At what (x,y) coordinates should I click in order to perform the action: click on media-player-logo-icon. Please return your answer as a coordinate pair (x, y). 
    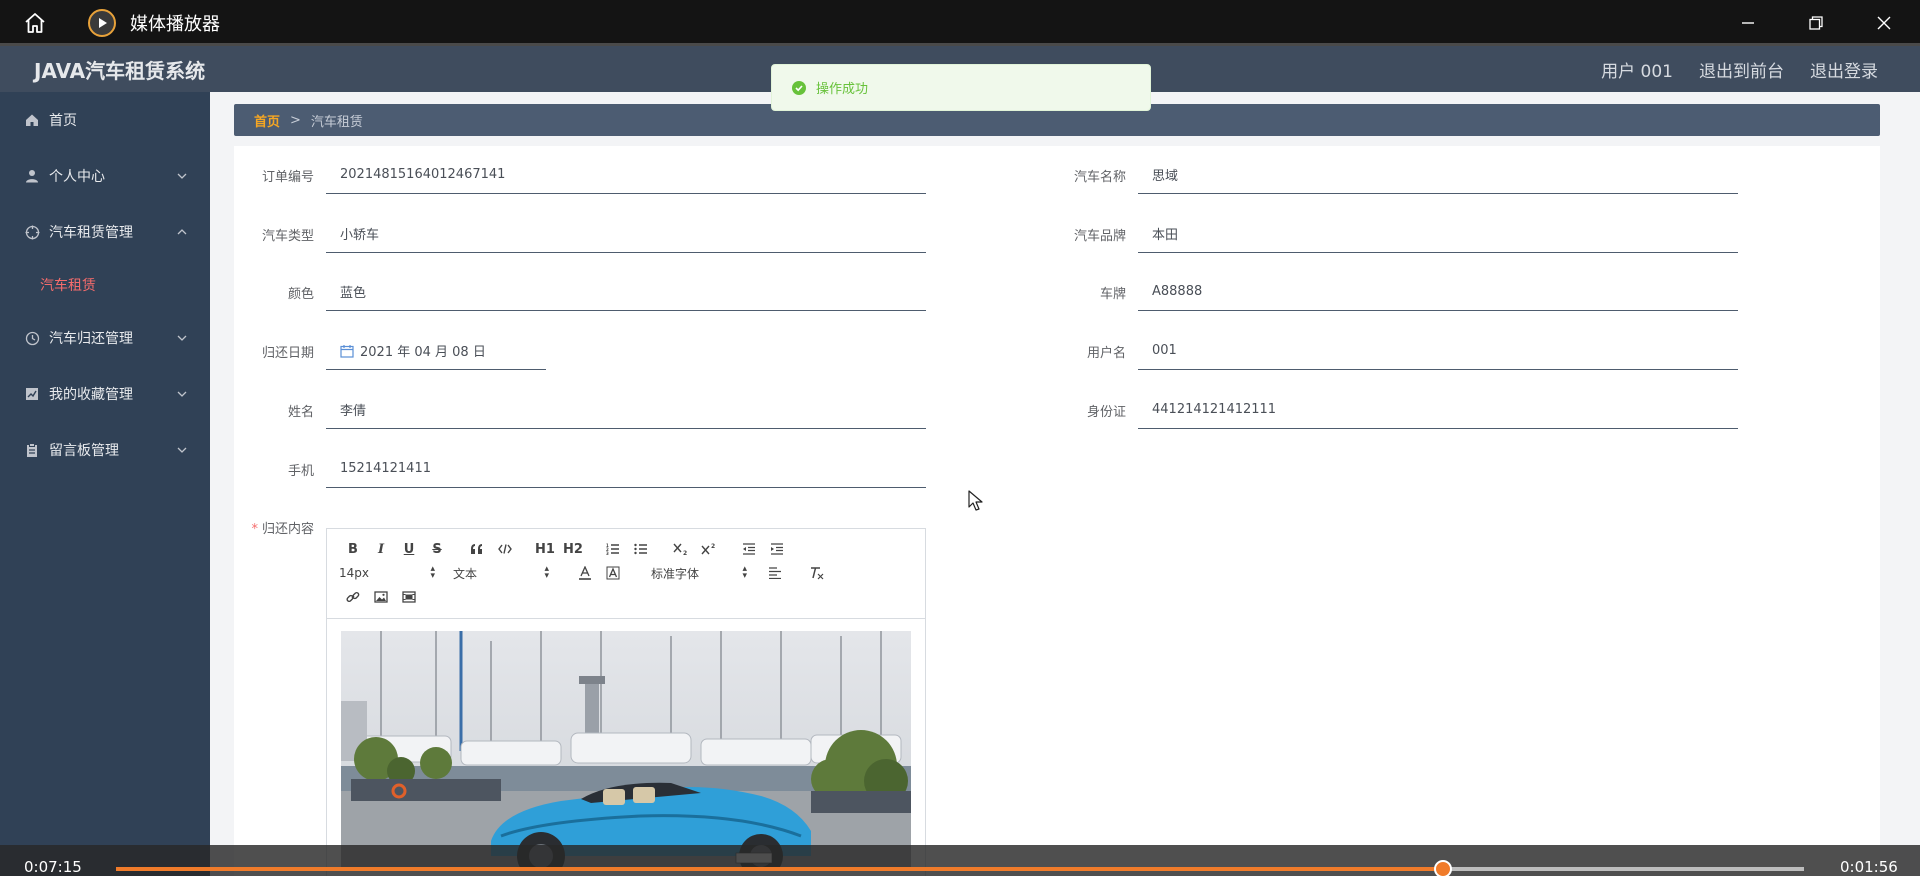
    Looking at the image, I should click on (102, 23).